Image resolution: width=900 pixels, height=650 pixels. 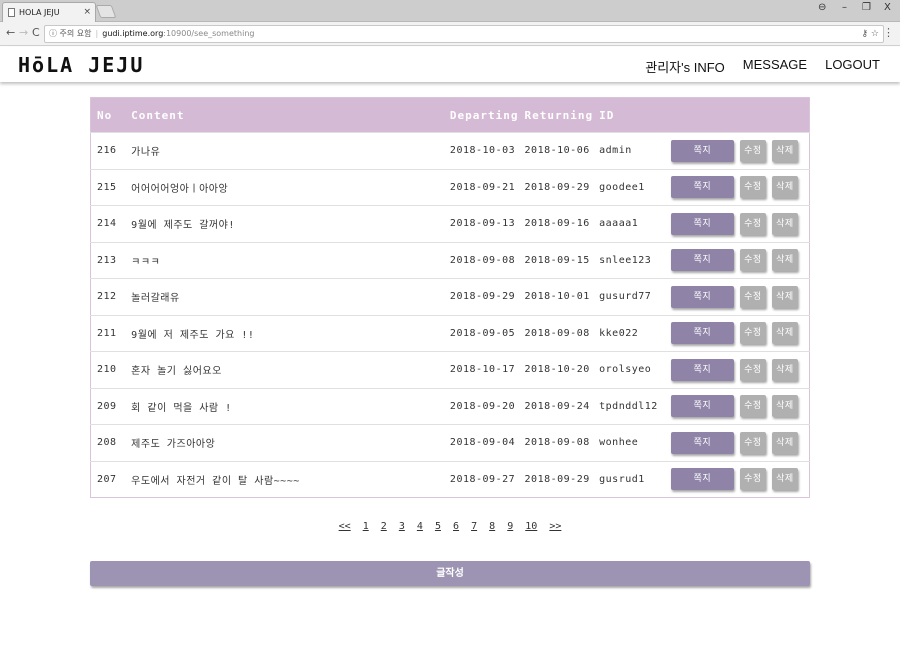 I want to click on minimize-button: –, so click(x=844, y=7).